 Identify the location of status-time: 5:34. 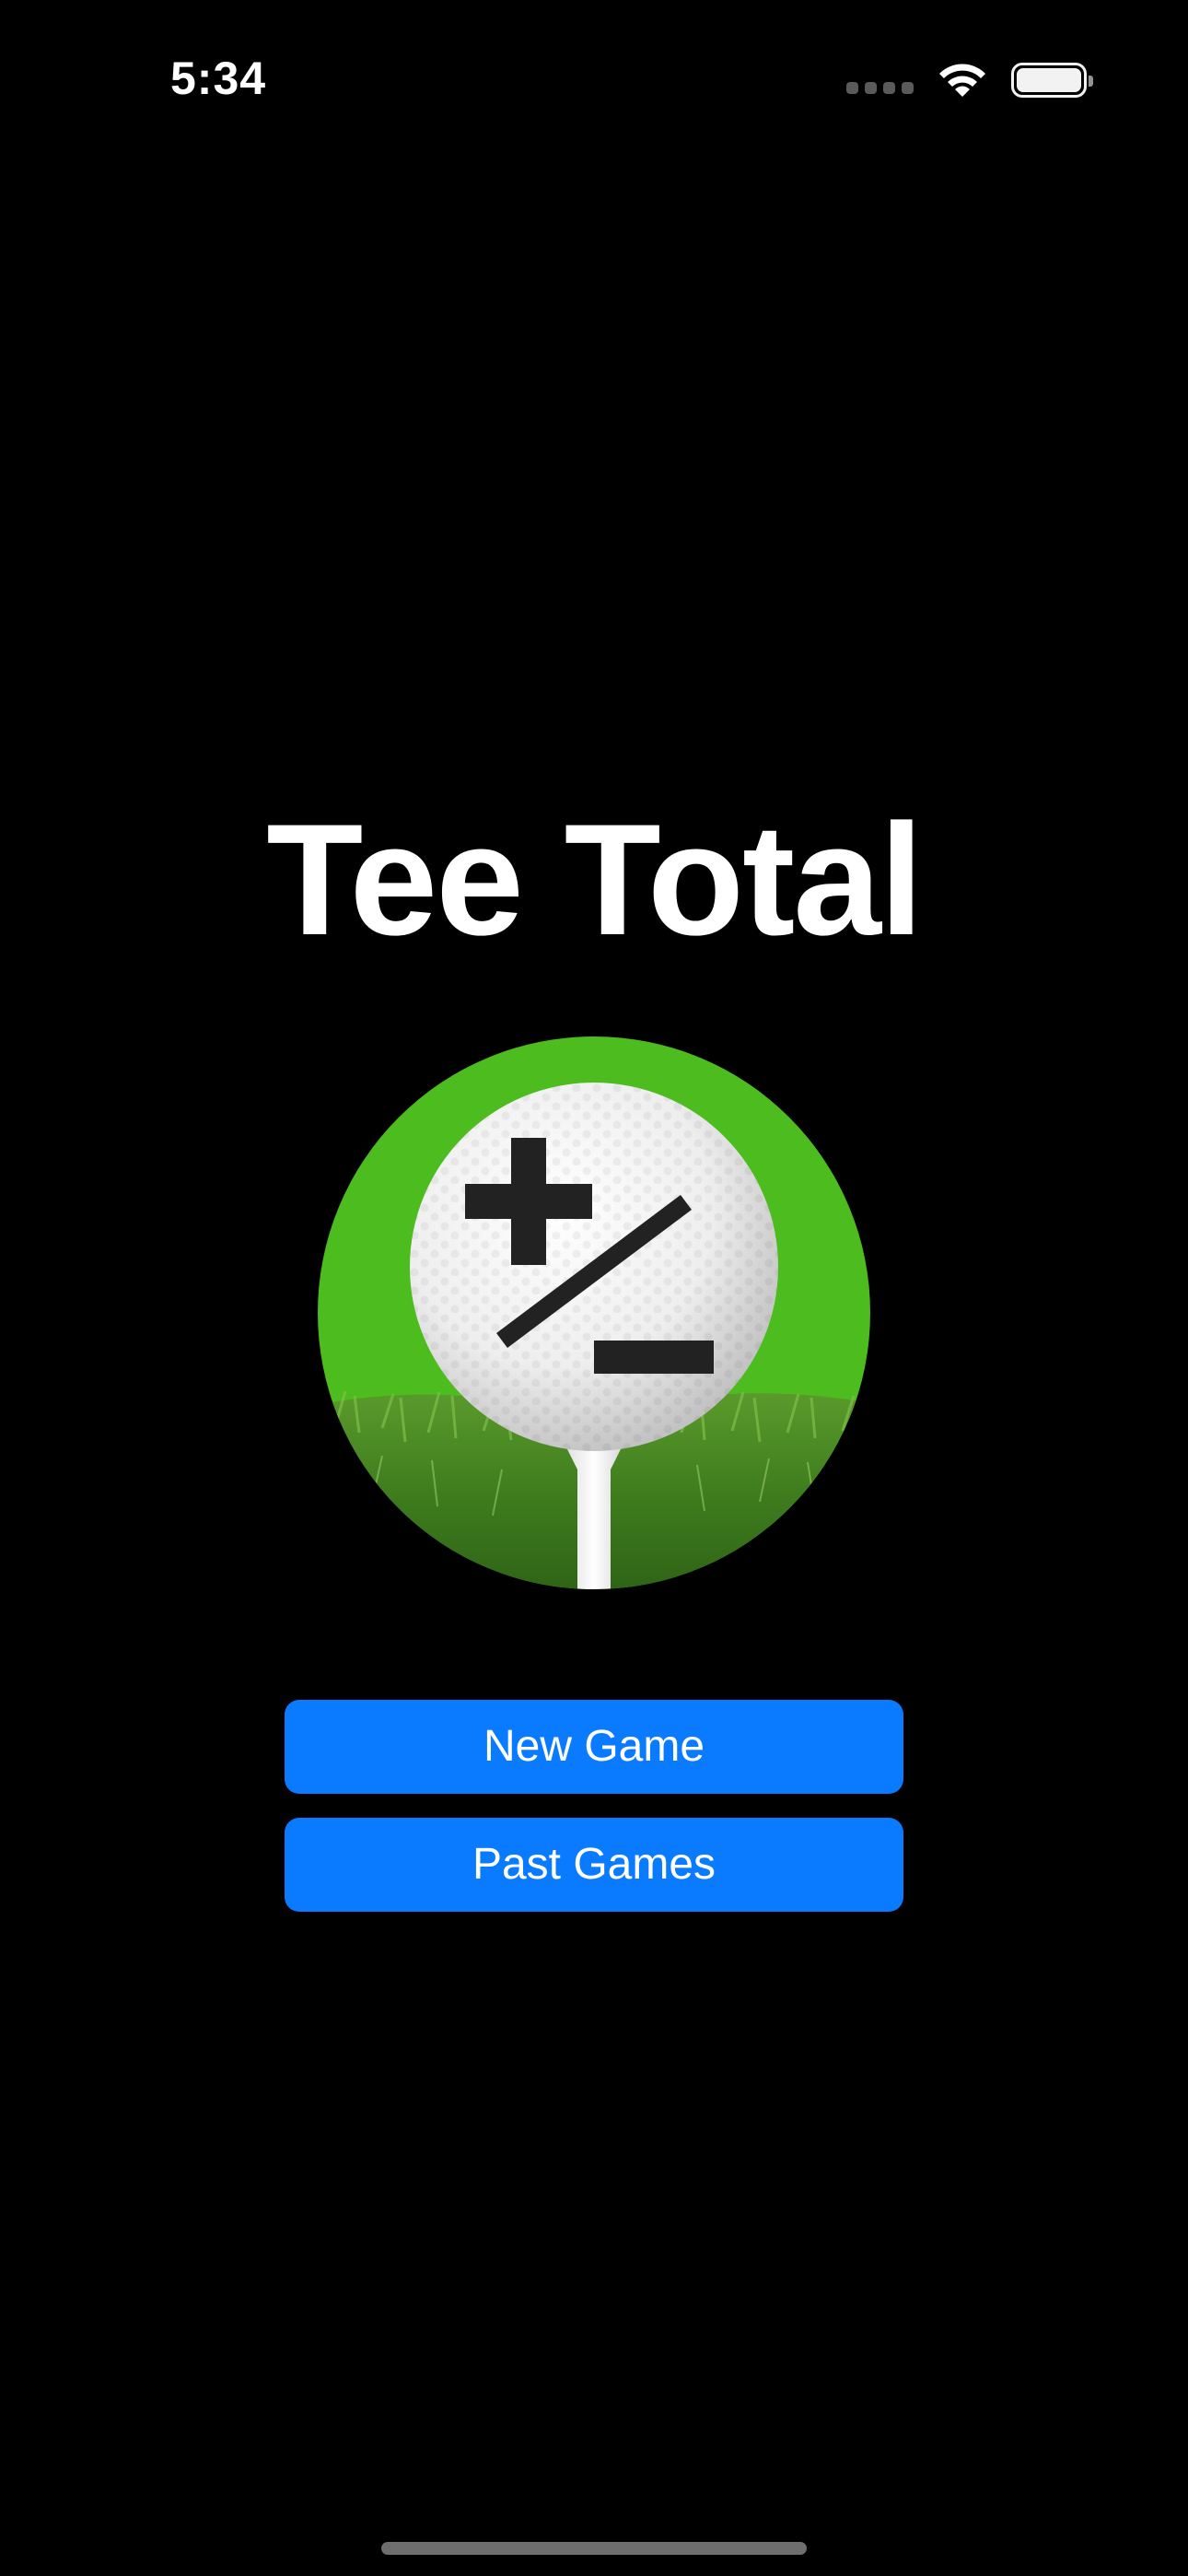
(218, 78).